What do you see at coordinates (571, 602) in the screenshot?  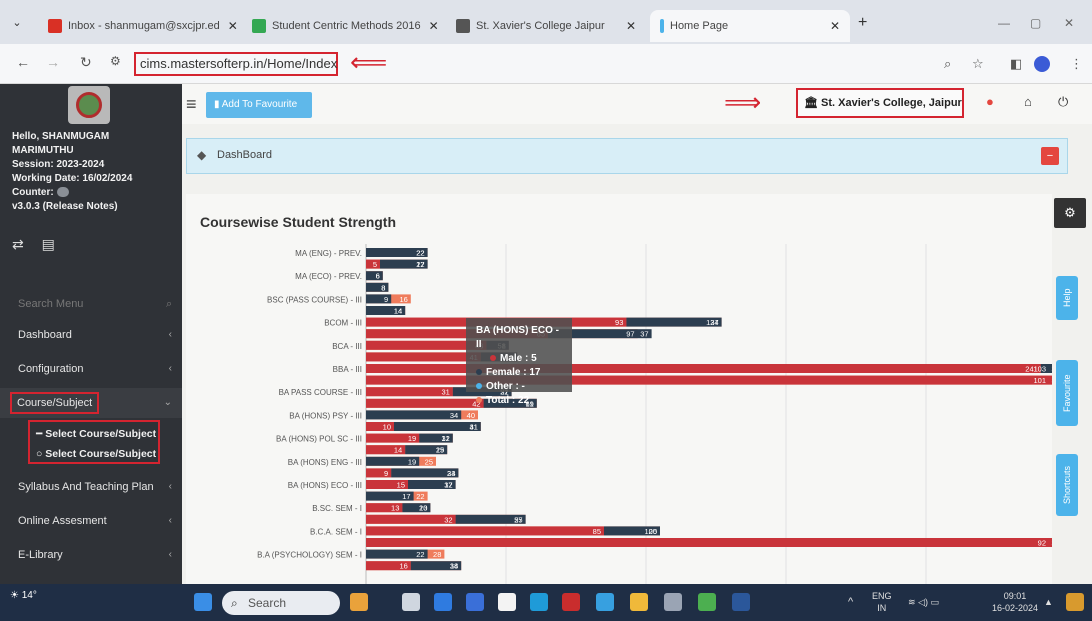 I see `mcafee-icon` at bounding box center [571, 602].